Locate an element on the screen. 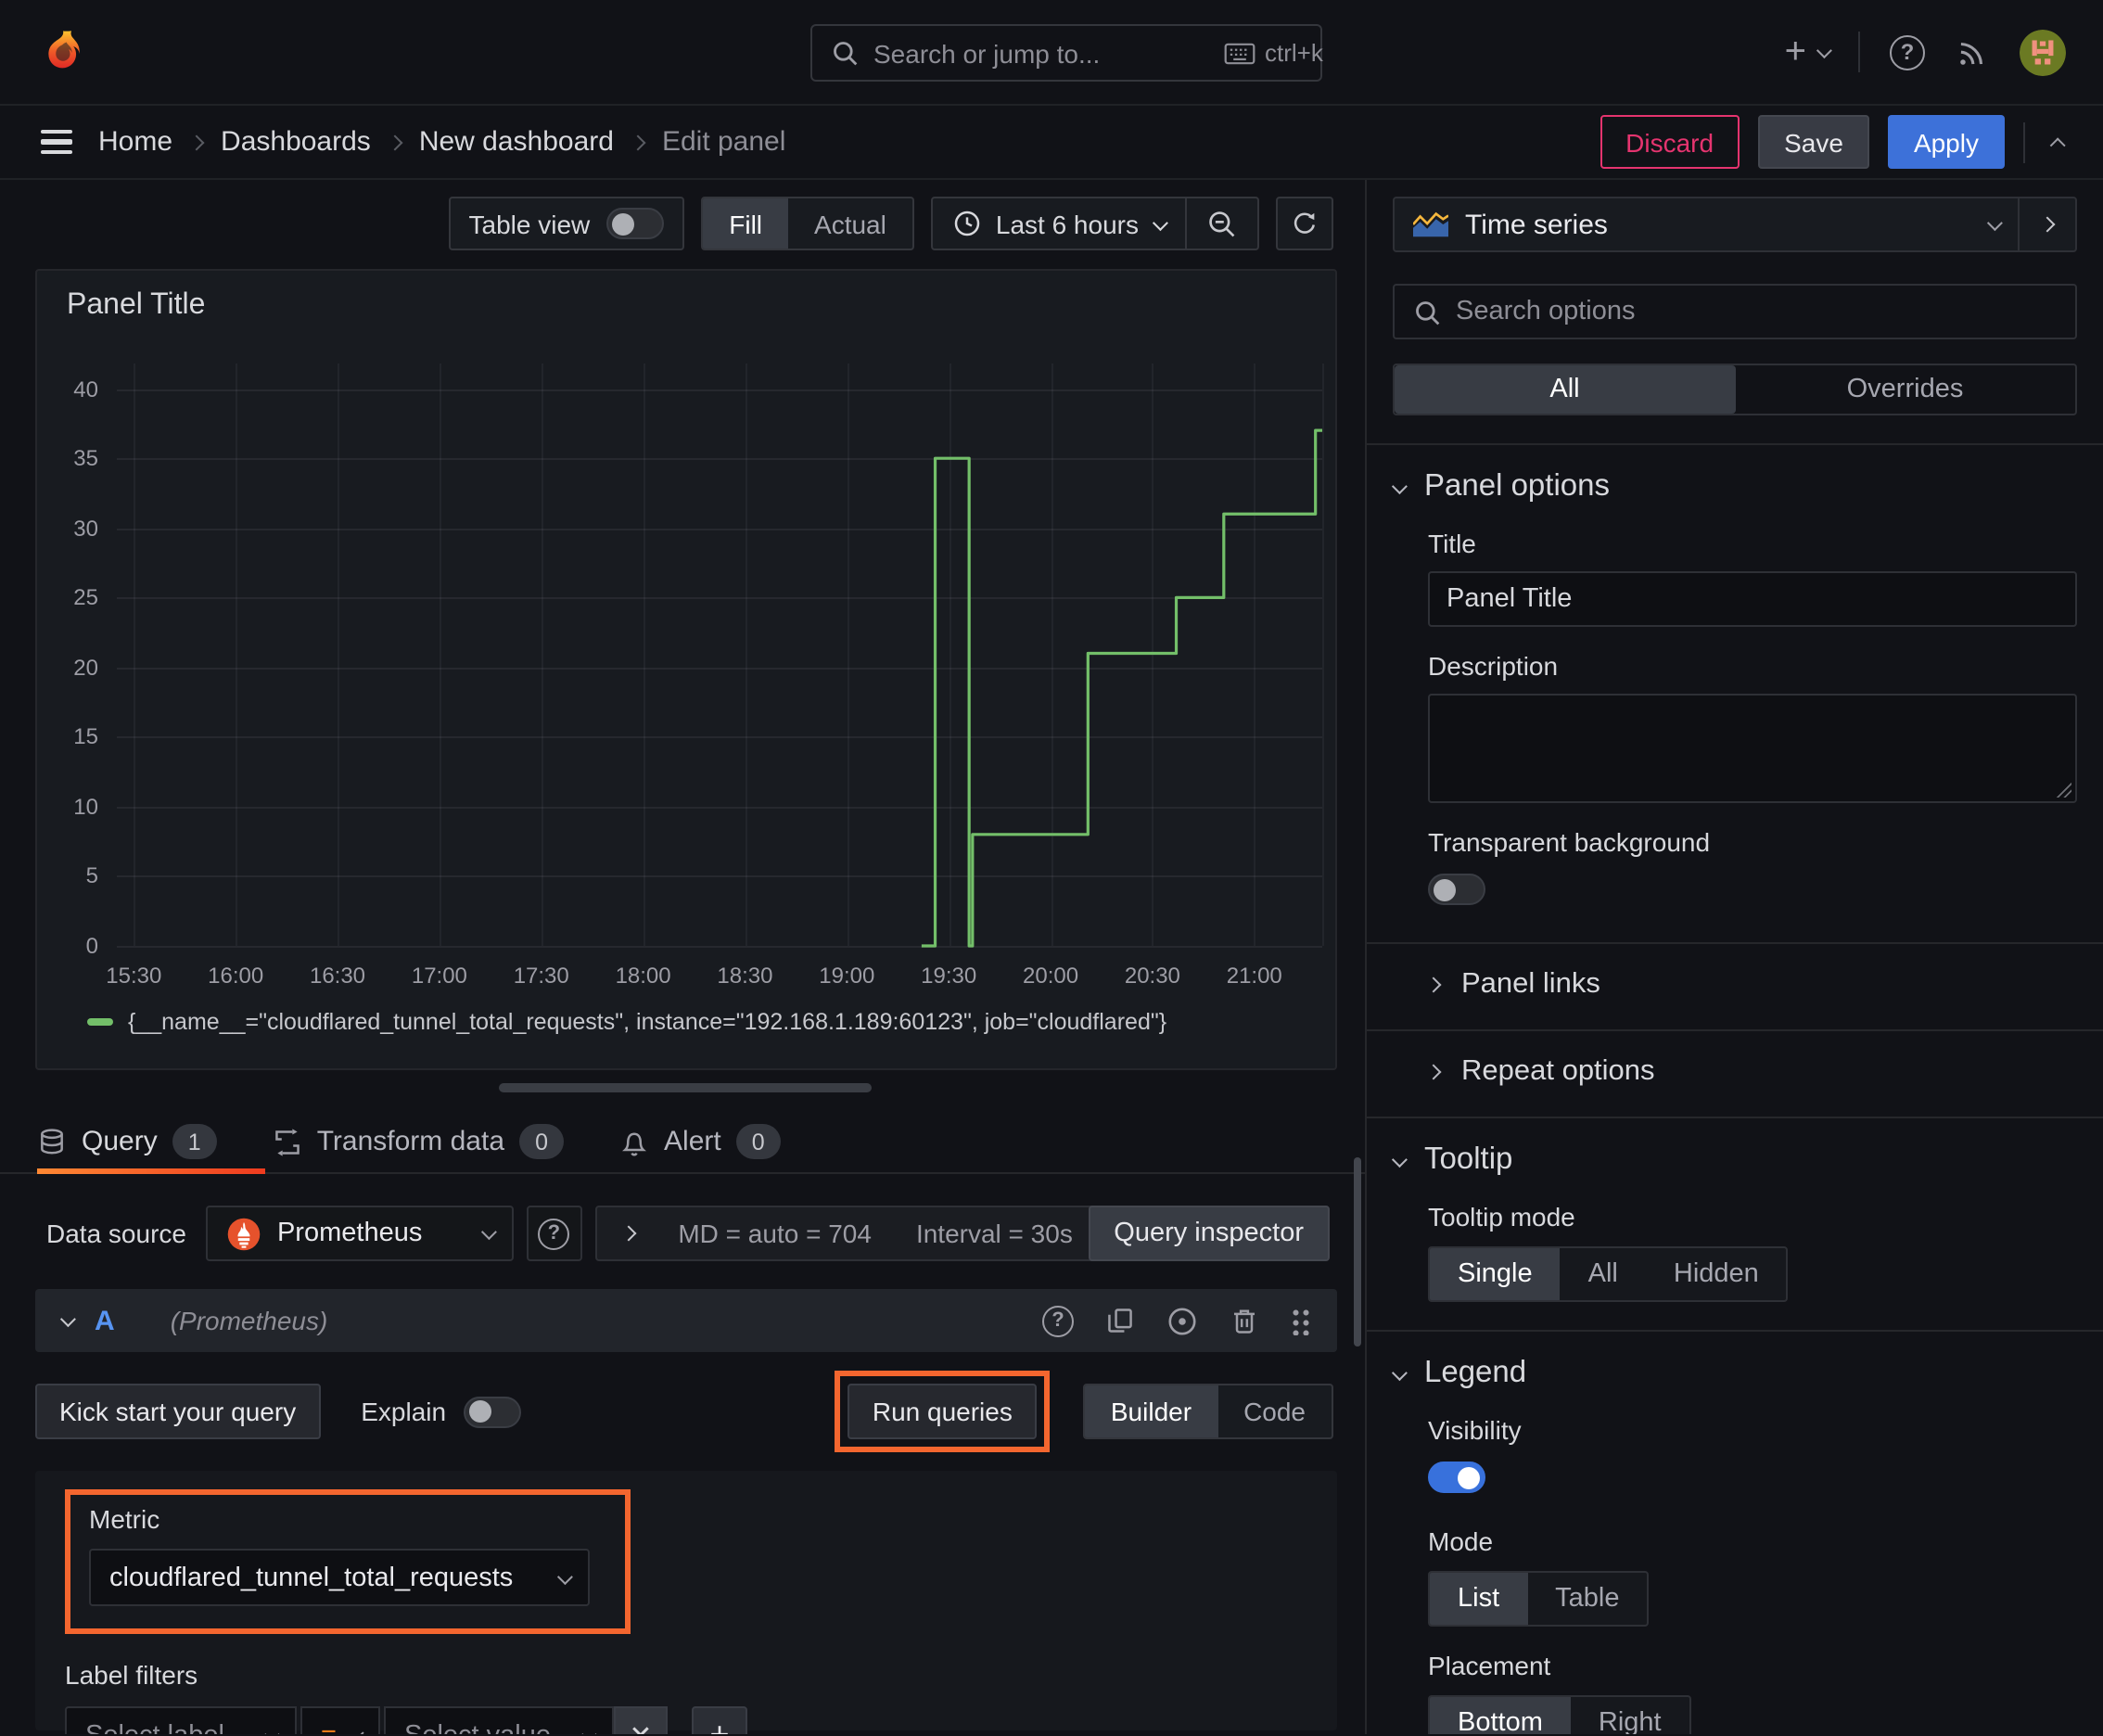 This screenshot has height=1736, width=2103. rss-icon is located at coordinates (1971, 52).